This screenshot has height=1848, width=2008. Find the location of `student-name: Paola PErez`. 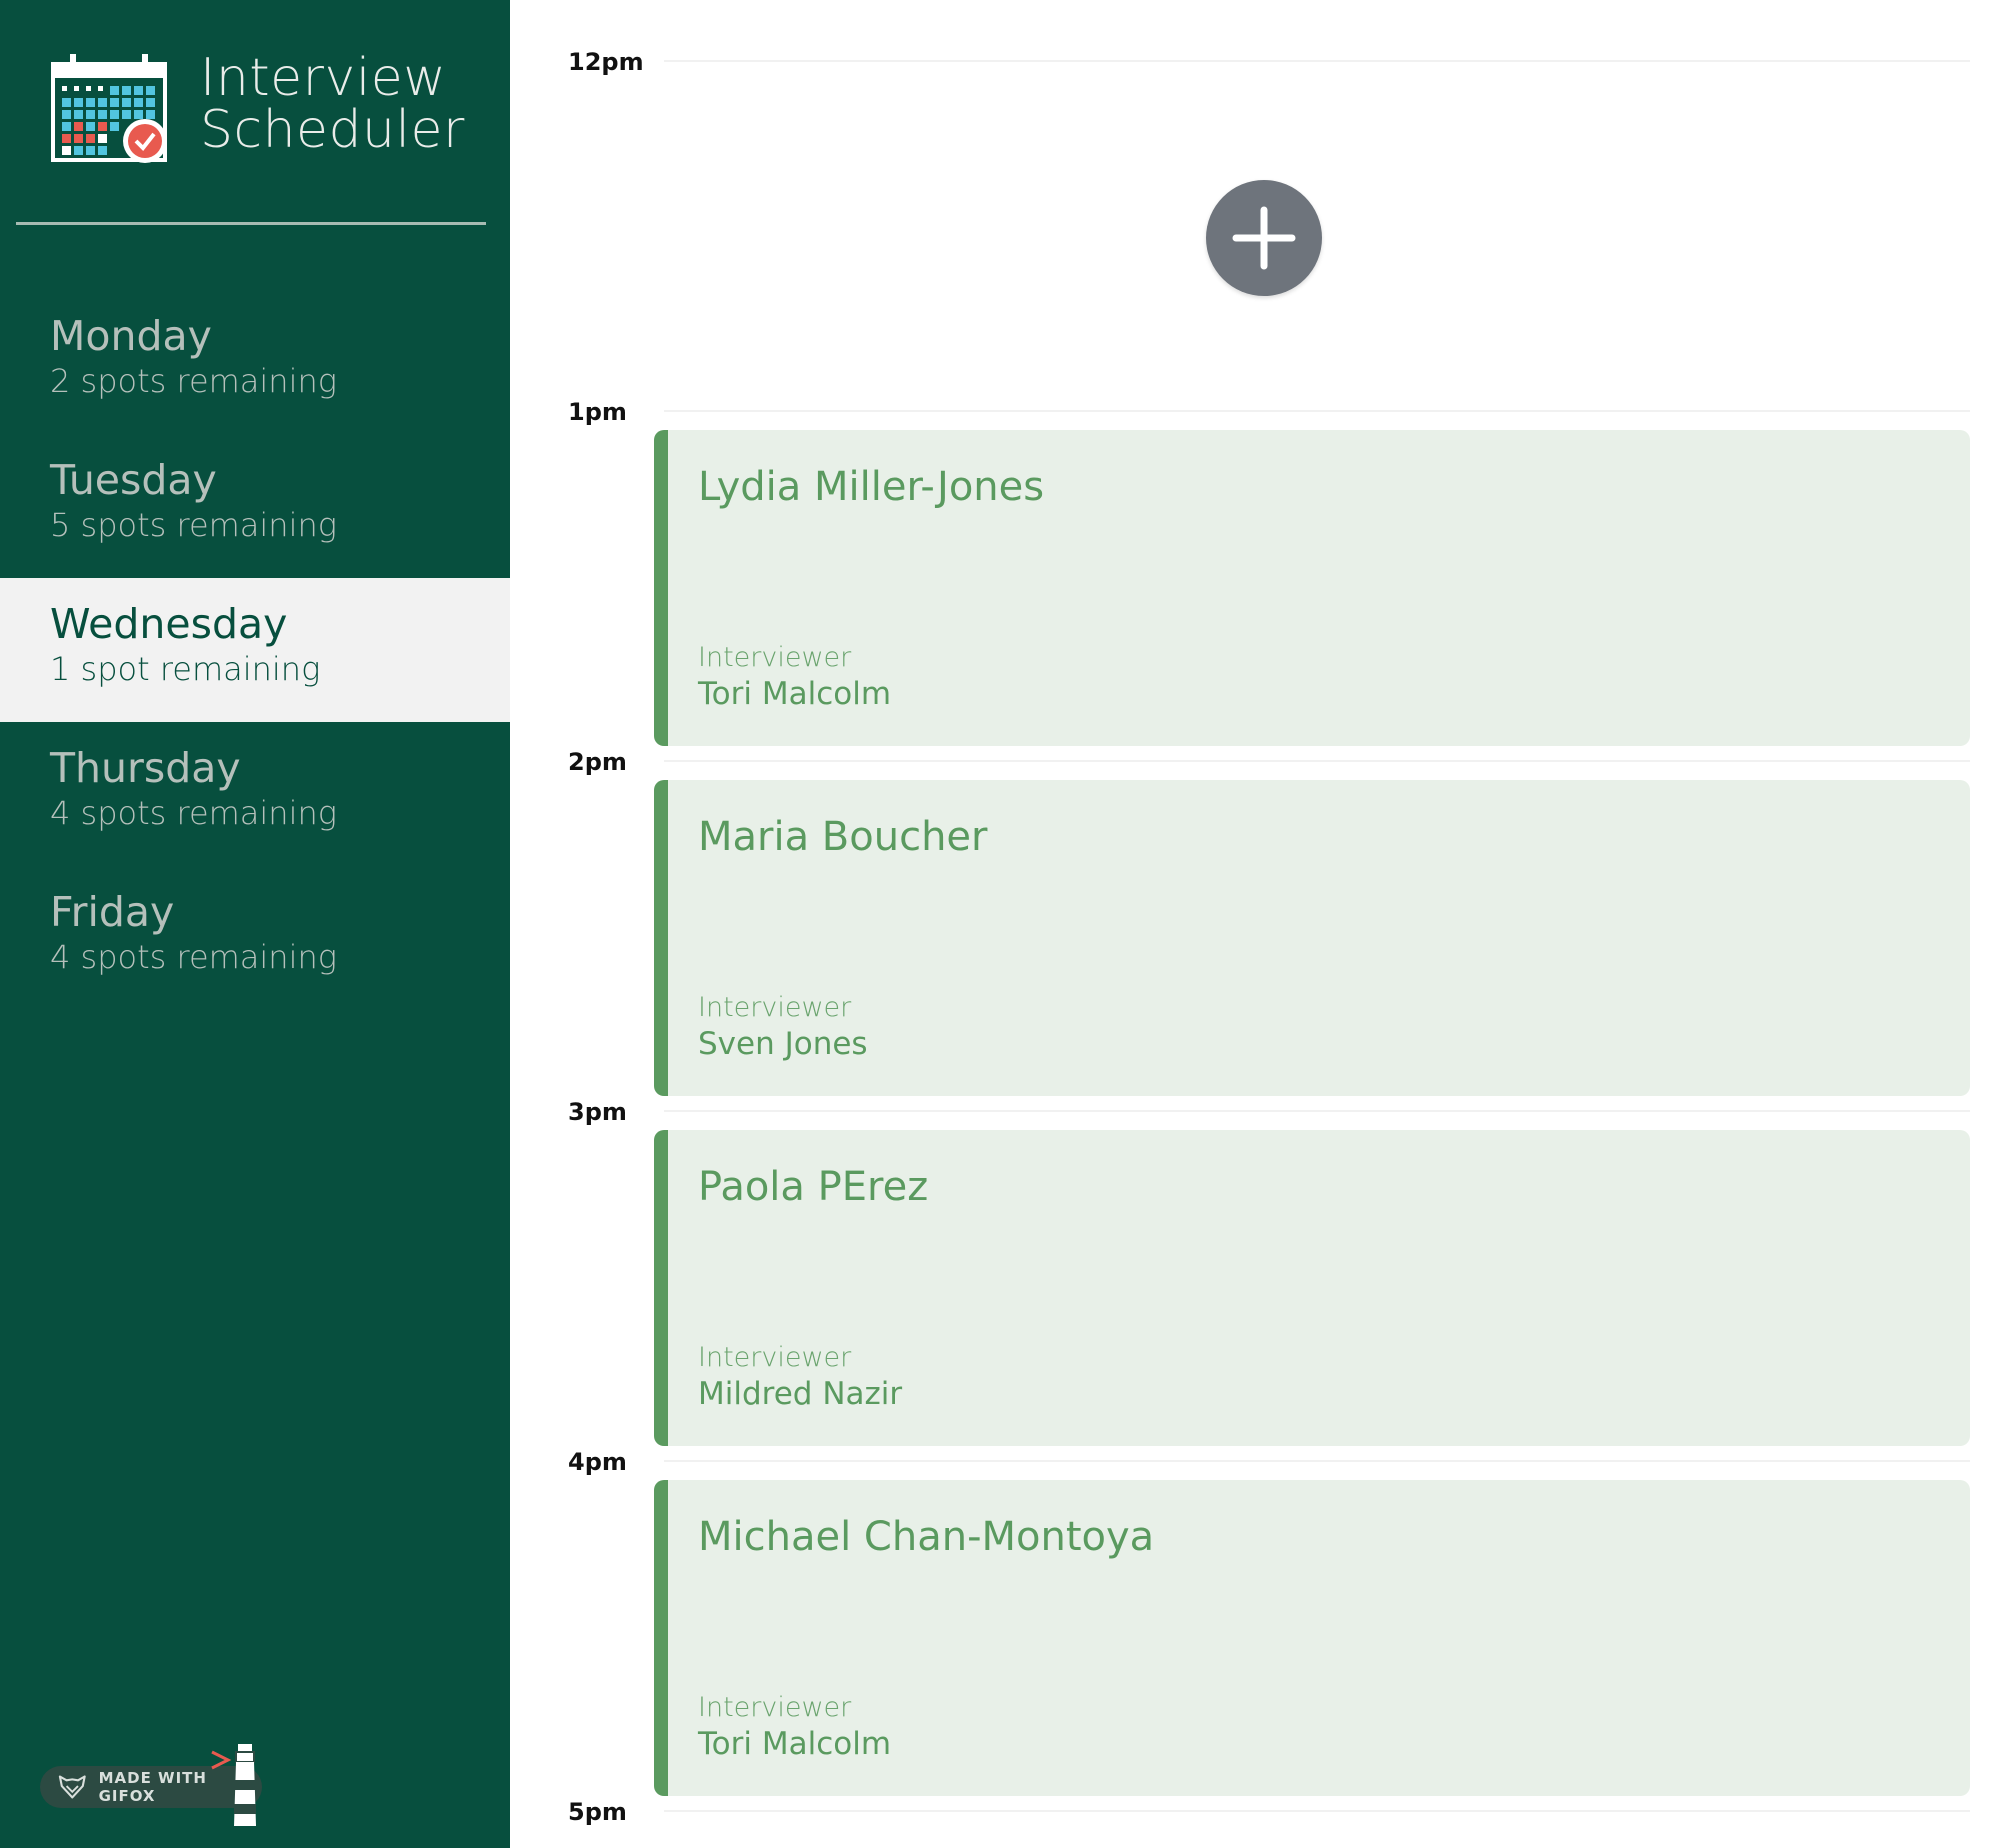

student-name: Paola PErez is located at coordinates (813, 1187).